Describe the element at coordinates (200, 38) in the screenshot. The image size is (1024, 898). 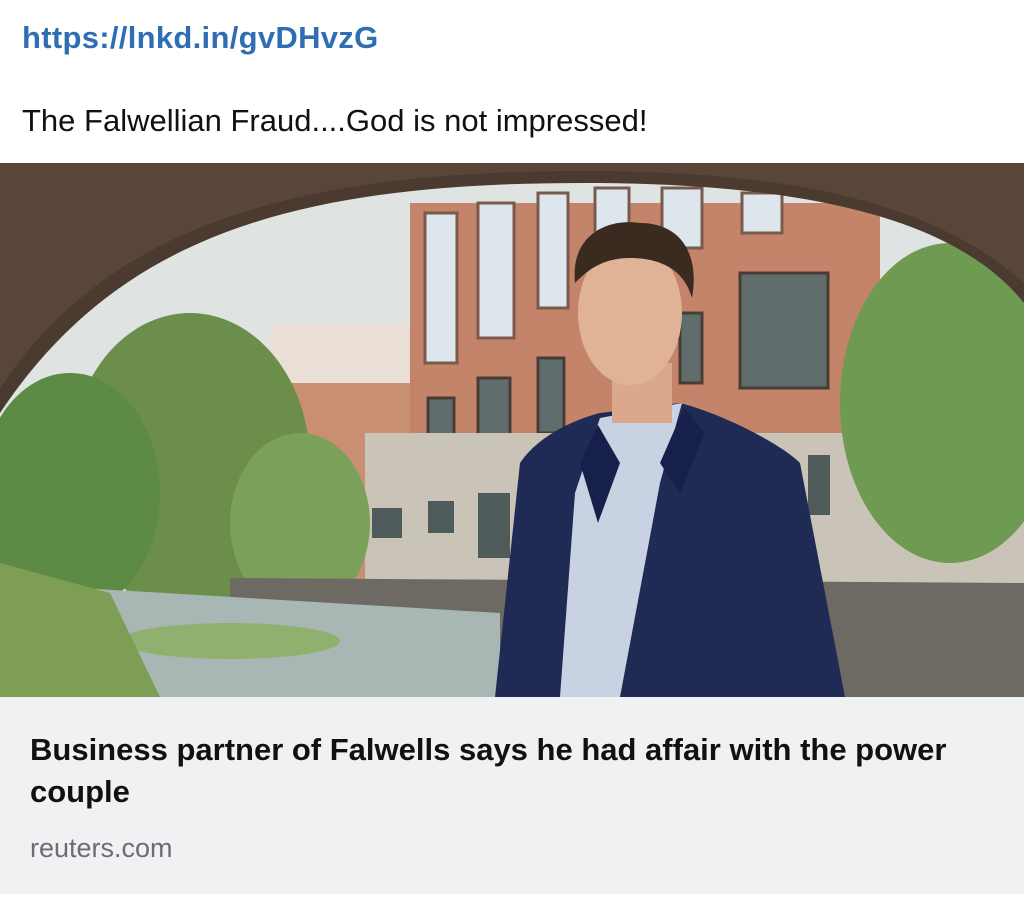
I see `post-link: https://lnkd.in/gvDHvzG` at that location.